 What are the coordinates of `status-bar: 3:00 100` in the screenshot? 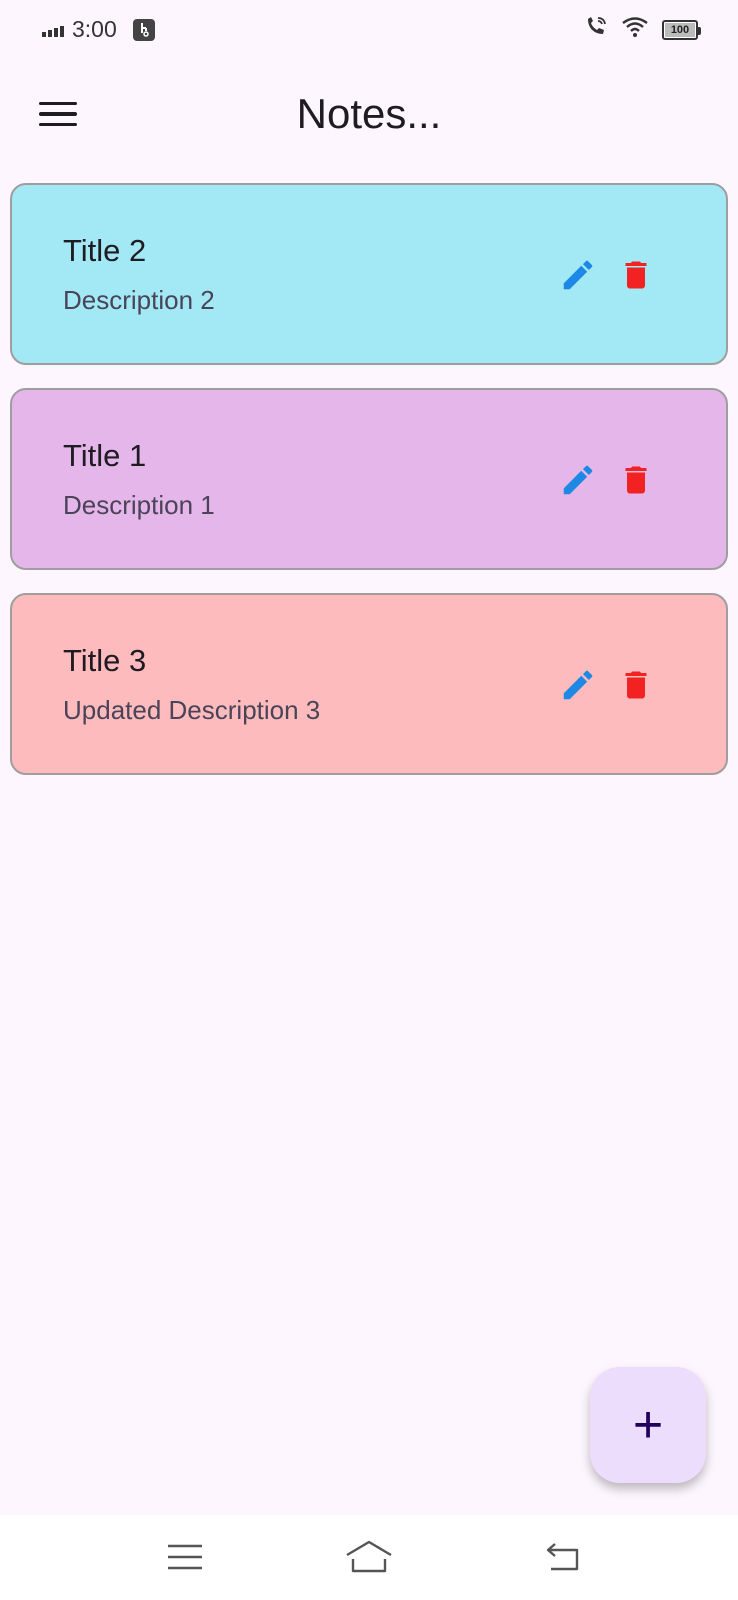 It's located at (369, 30).